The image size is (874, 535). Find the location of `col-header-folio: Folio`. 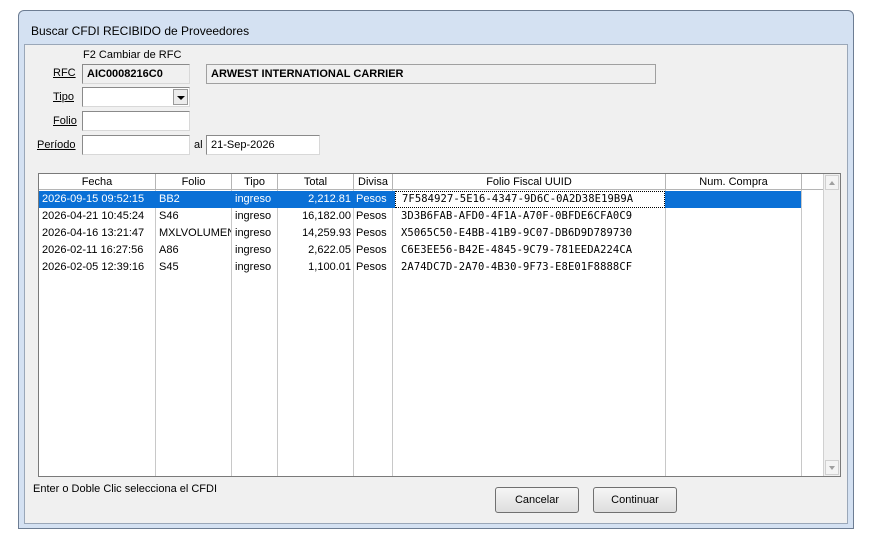

col-header-folio: Folio is located at coordinates (194, 182).